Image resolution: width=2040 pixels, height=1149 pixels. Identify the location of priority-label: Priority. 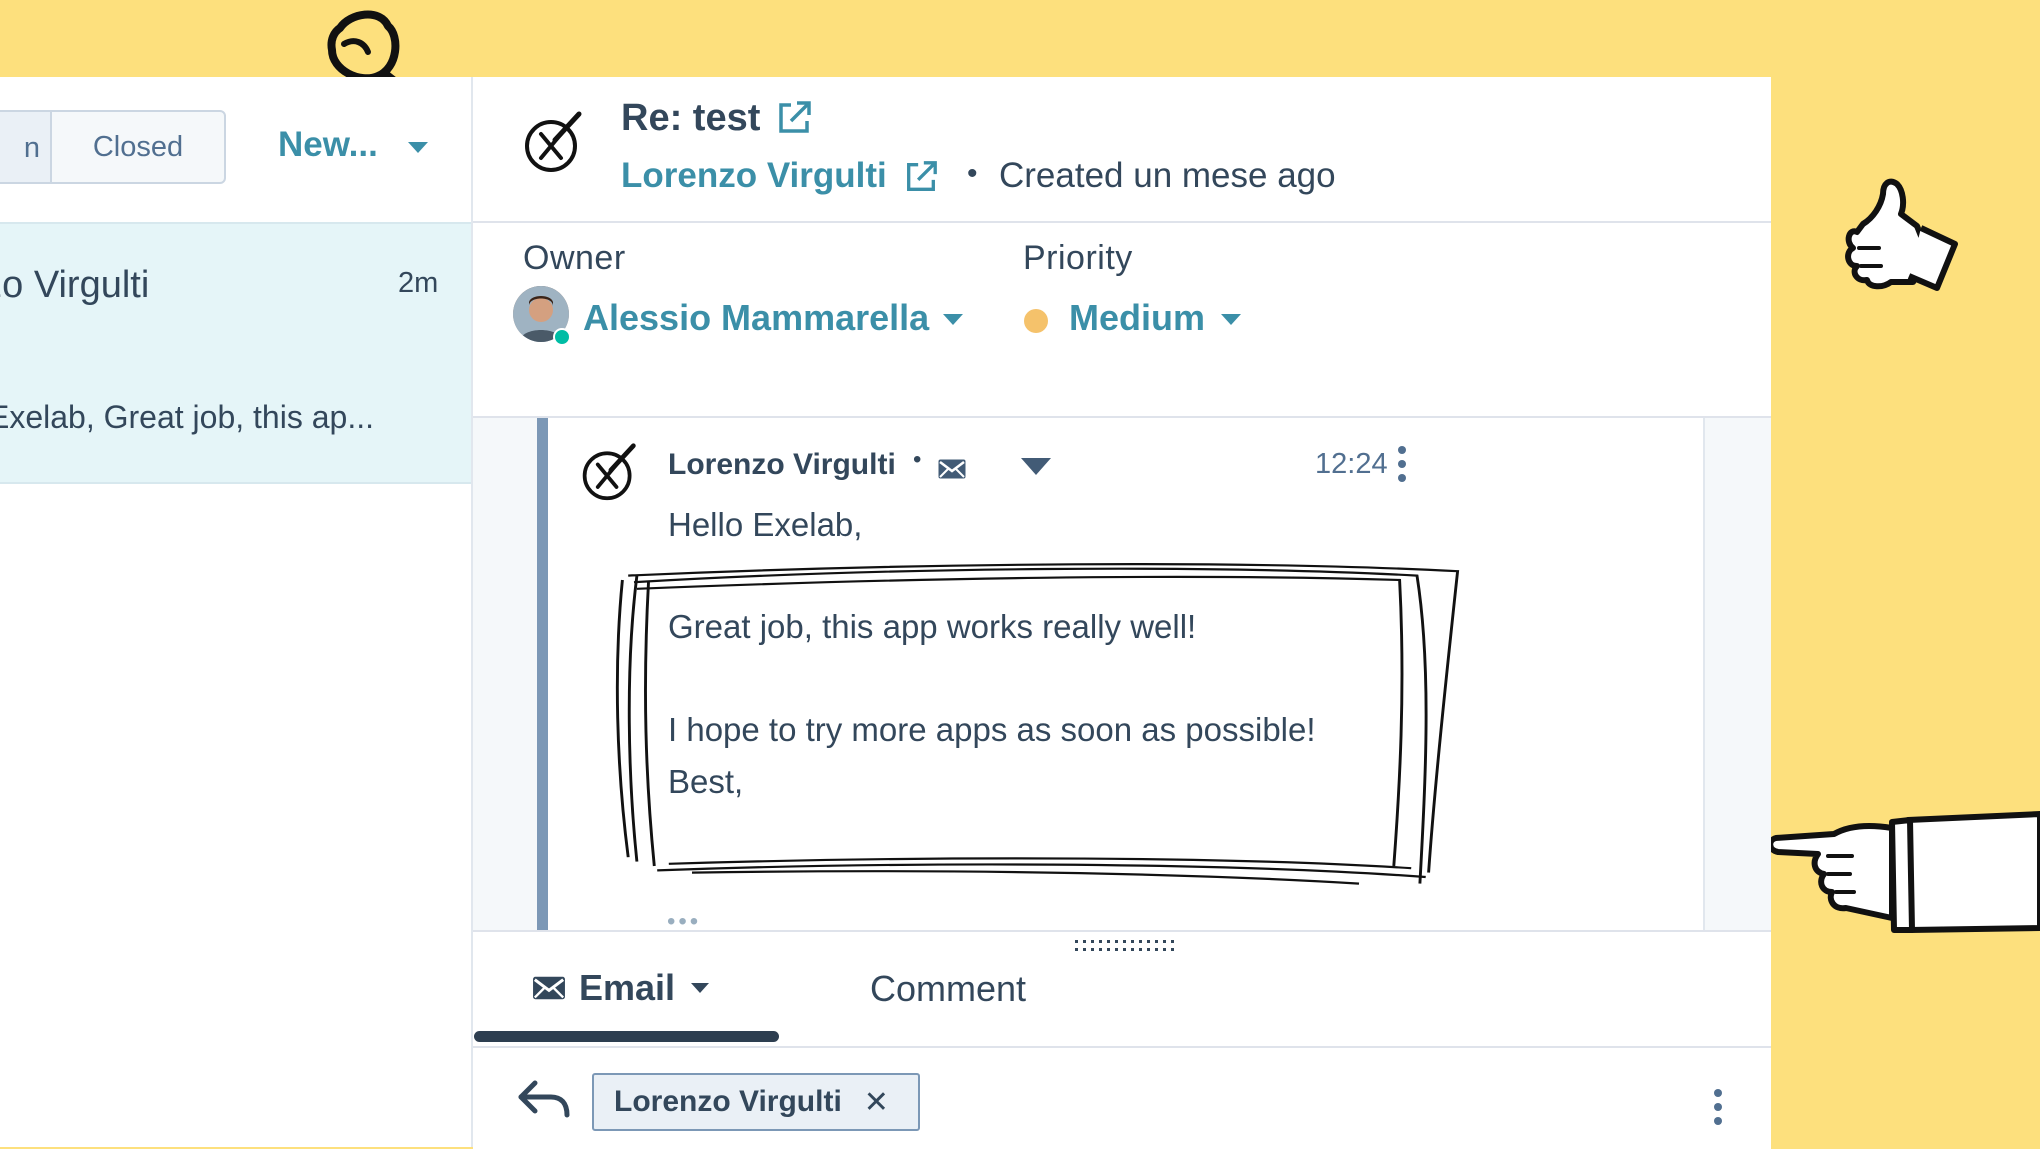
(1078, 258).